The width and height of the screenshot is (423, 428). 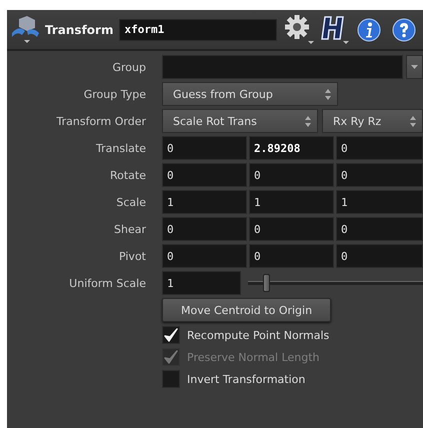 I want to click on menu-dropdown: Scale Rot Trans, so click(x=240, y=121).